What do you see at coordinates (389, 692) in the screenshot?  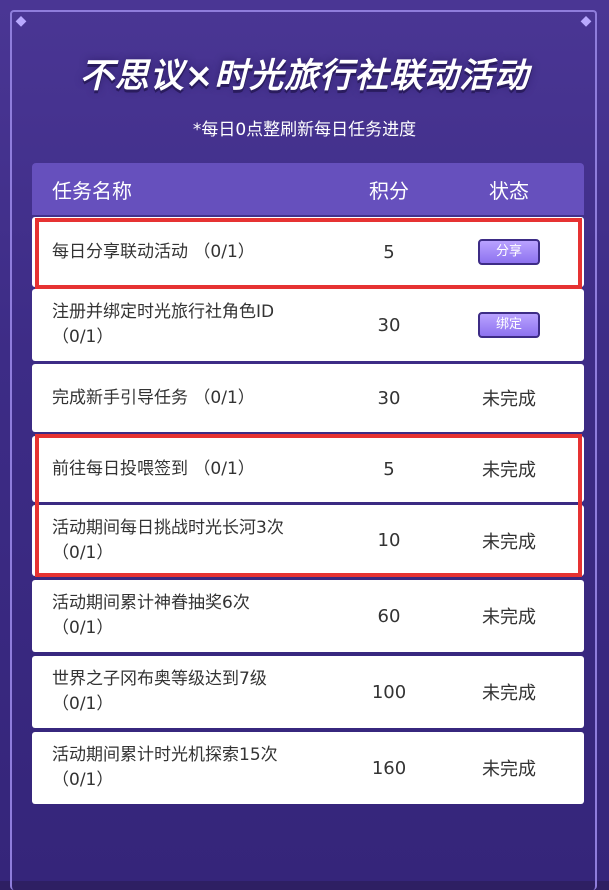 I see `task-score: 100` at bounding box center [389, 692].